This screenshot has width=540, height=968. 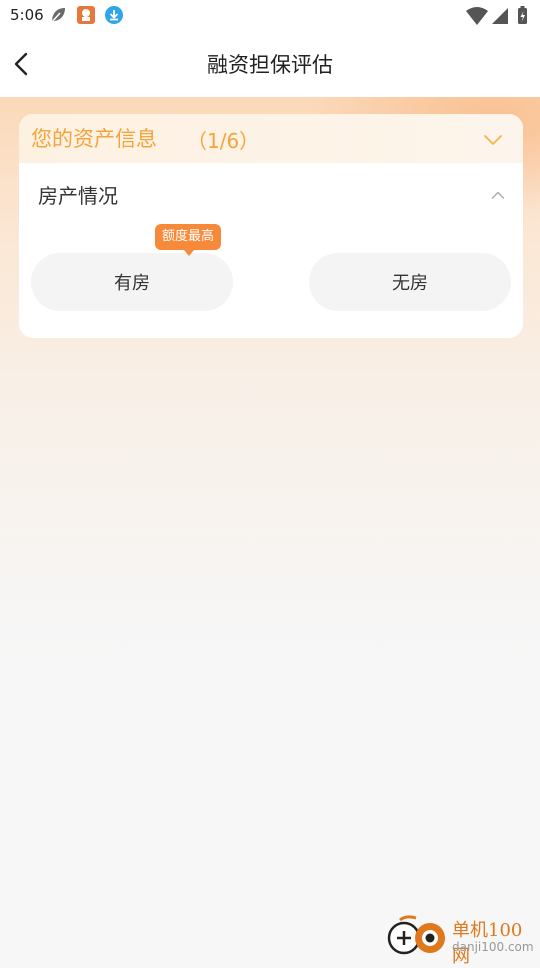 What do you see at coordinates (114, 15) in the screenshot?
I see `download-icon` at bounding box center [114, 15].